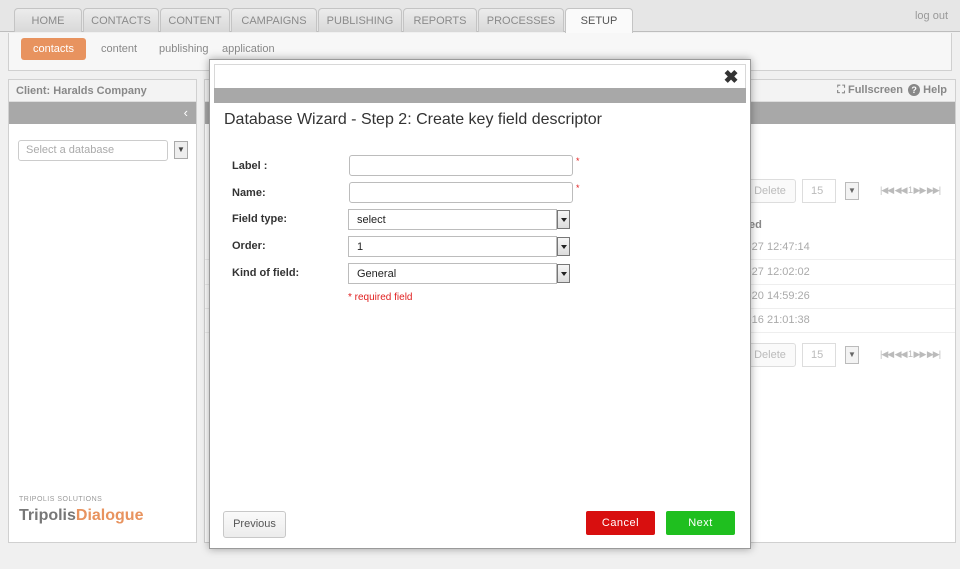  What do you see at coordinates (461, 165) in the screenshot?
I see `label-input` at bounding box center [461, 165].